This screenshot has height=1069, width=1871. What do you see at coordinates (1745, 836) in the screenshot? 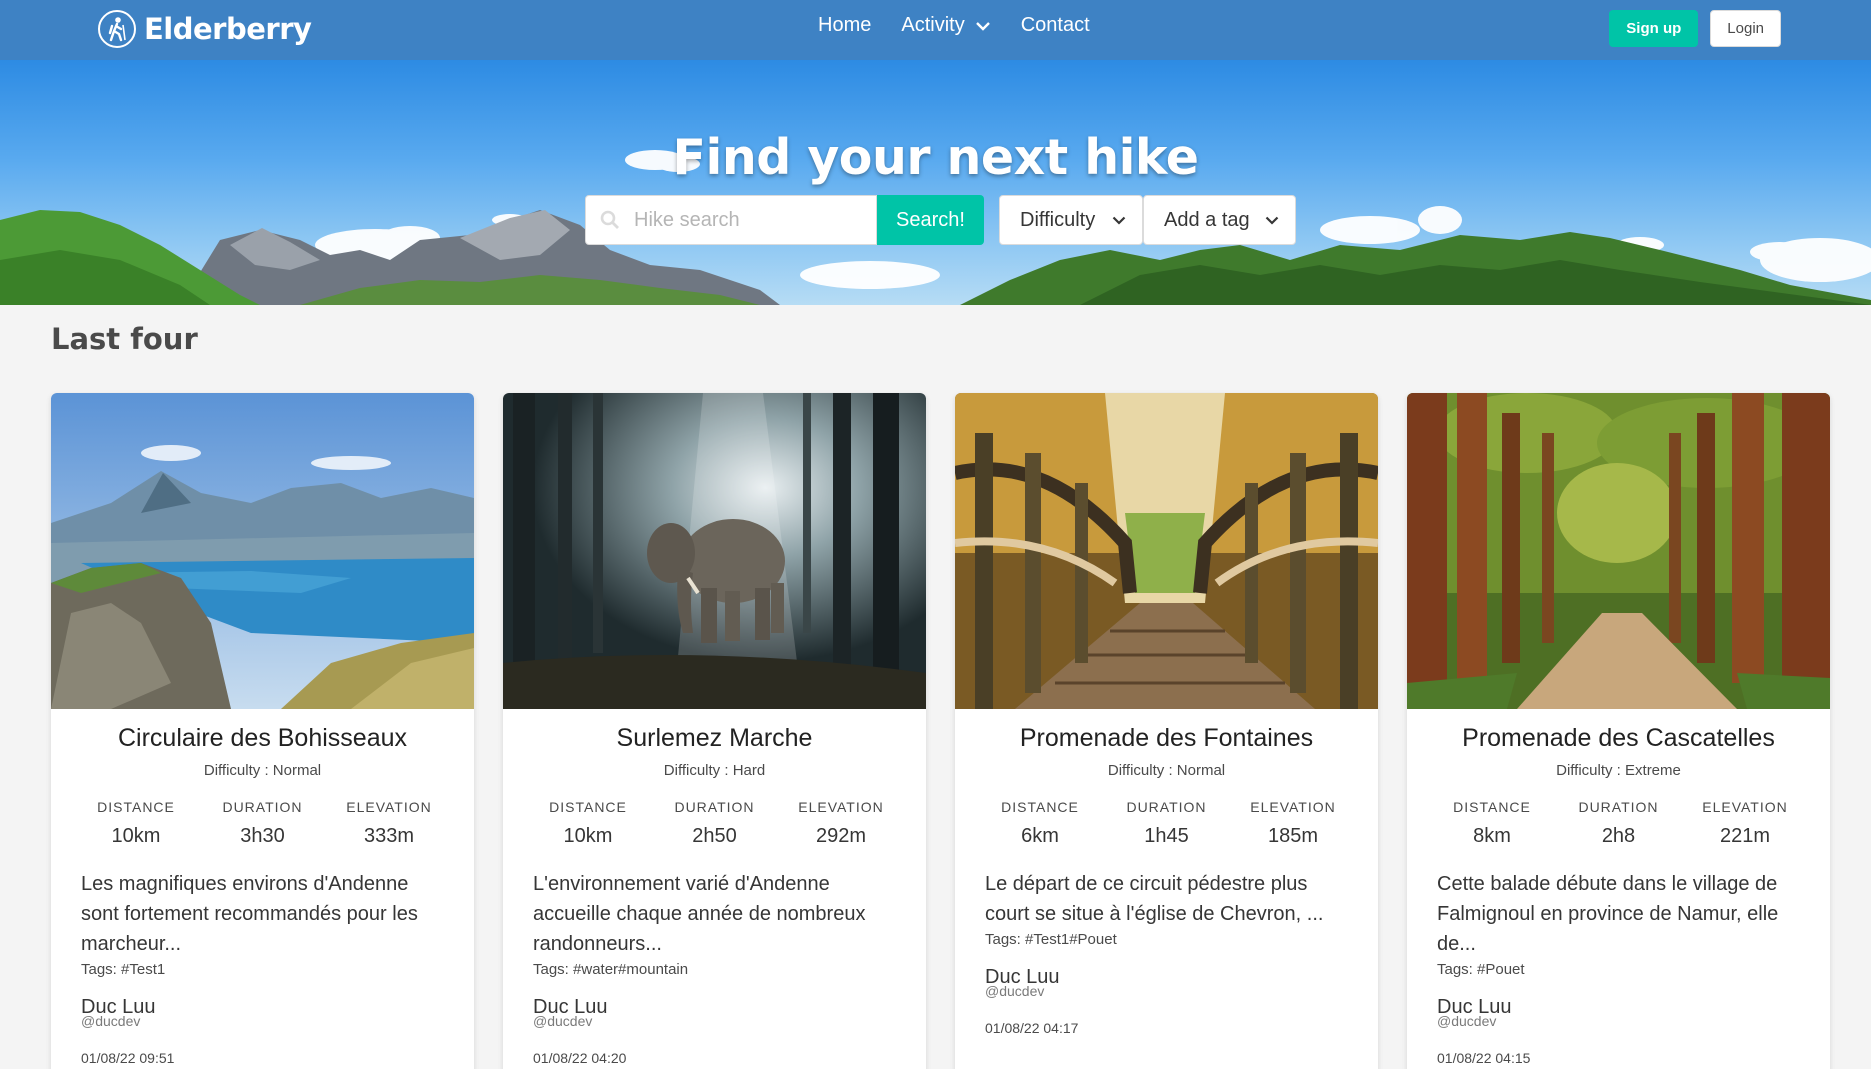
I see `stat-value: 221m` at bounding box center [1745, 836].